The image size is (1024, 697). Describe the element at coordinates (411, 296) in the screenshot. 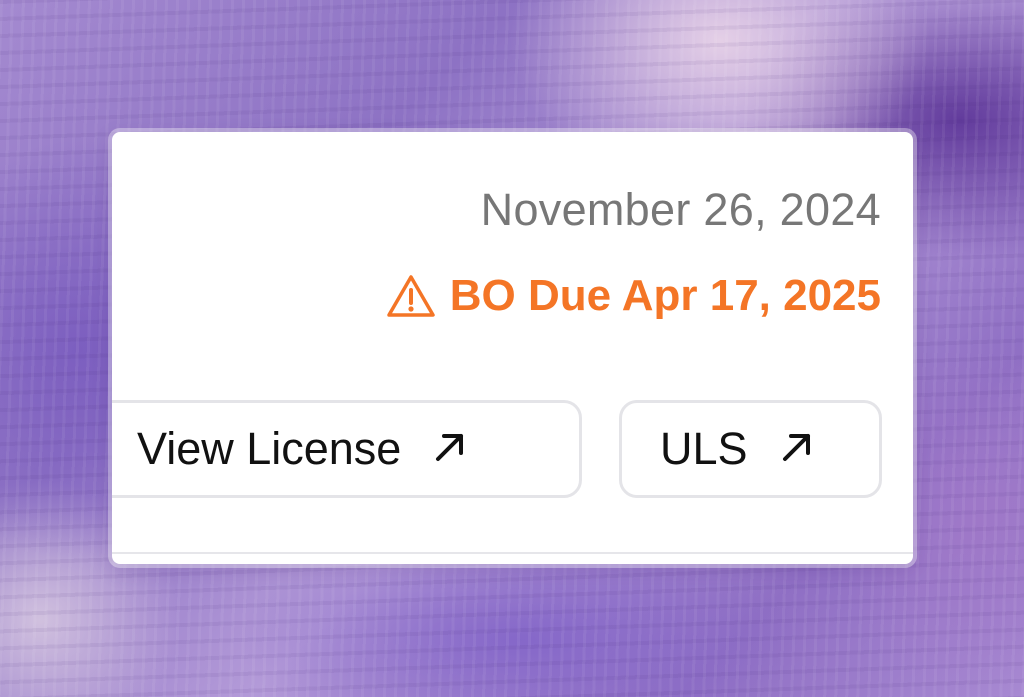

I see `warning-icon` at that location.